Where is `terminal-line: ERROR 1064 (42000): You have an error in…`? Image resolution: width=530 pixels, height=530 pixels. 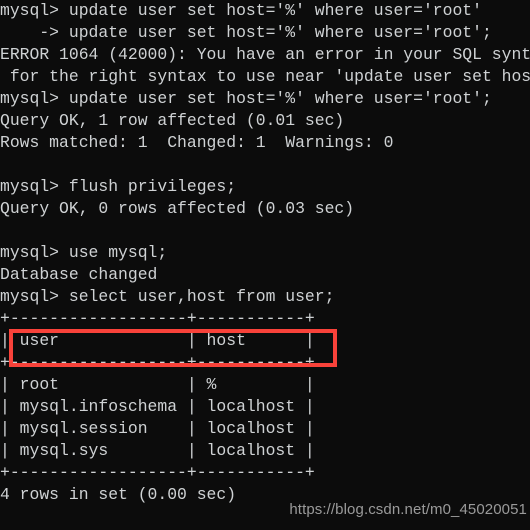
terminal-line: ERROR 1064 (42000): You have an error in… is located at coordinates (265, 55).